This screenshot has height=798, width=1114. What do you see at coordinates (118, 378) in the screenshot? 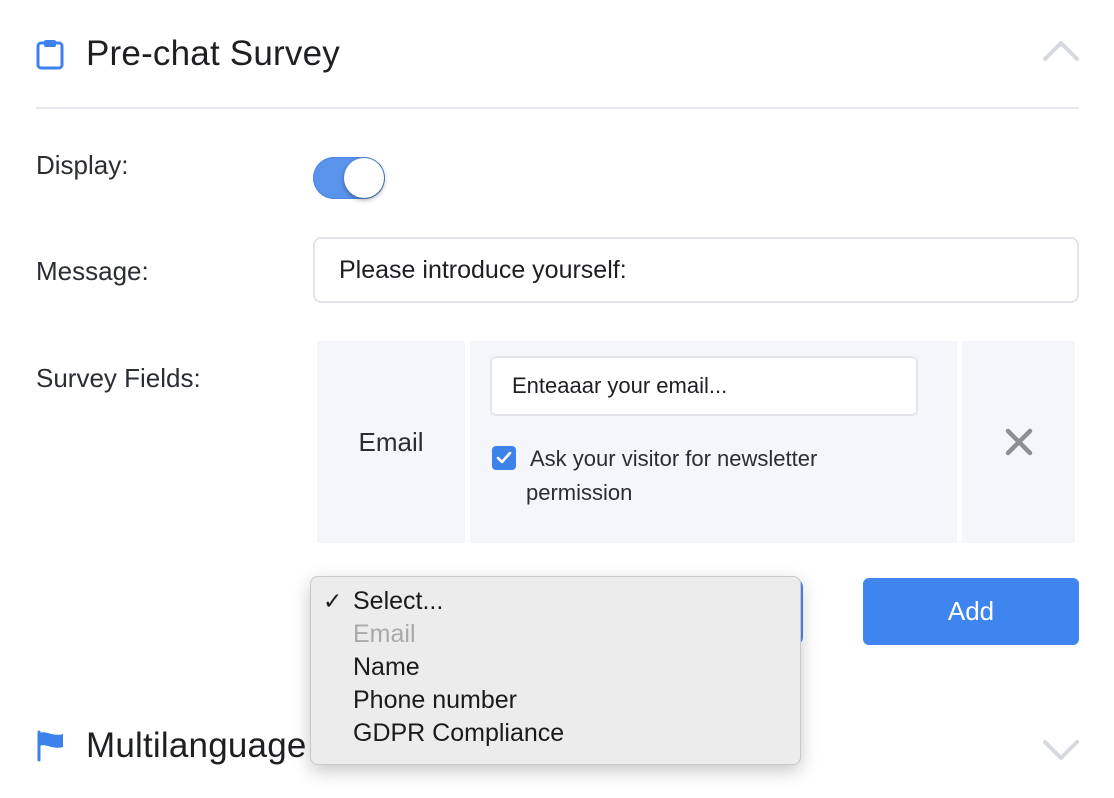
I see `survey-fields-label: Survey Fields:` at bounding box center [118, 378].